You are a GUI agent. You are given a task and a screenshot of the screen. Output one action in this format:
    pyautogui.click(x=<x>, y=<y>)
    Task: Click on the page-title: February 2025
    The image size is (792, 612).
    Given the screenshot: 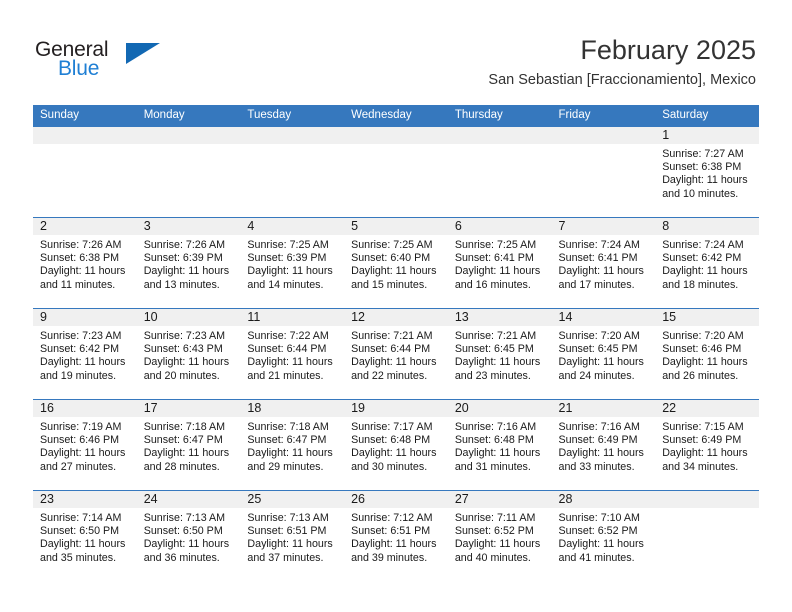 What is the action you would take?
    pyautogui.click(x=668, y=50)
    